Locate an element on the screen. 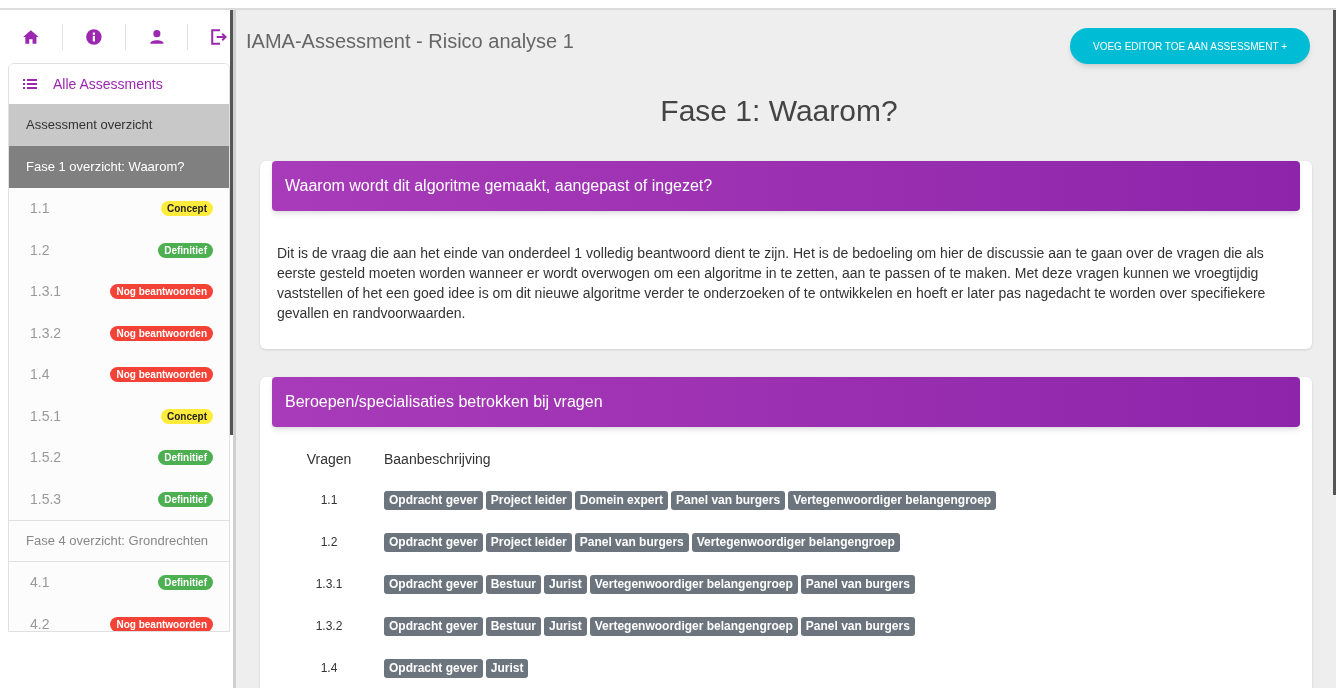  card-header: Waarom wordt dit algoritme gemaakt, aangepast of ingezet? is located at coordinates (786, 186).